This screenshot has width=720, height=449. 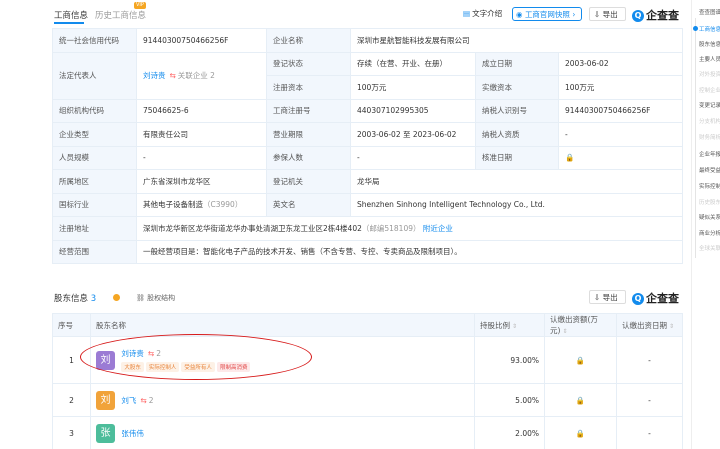 What do you see at coordinates (709, 137) in the screenshot?
I see `nav-item: 财务简析` at bounding box center [709, 137].